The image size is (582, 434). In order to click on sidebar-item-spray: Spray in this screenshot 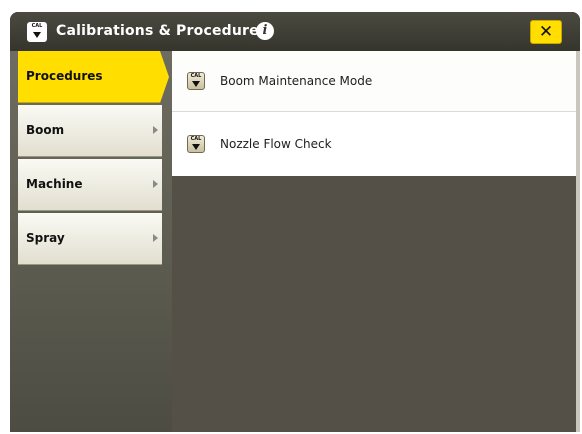, I will do `click(90, 239)`.